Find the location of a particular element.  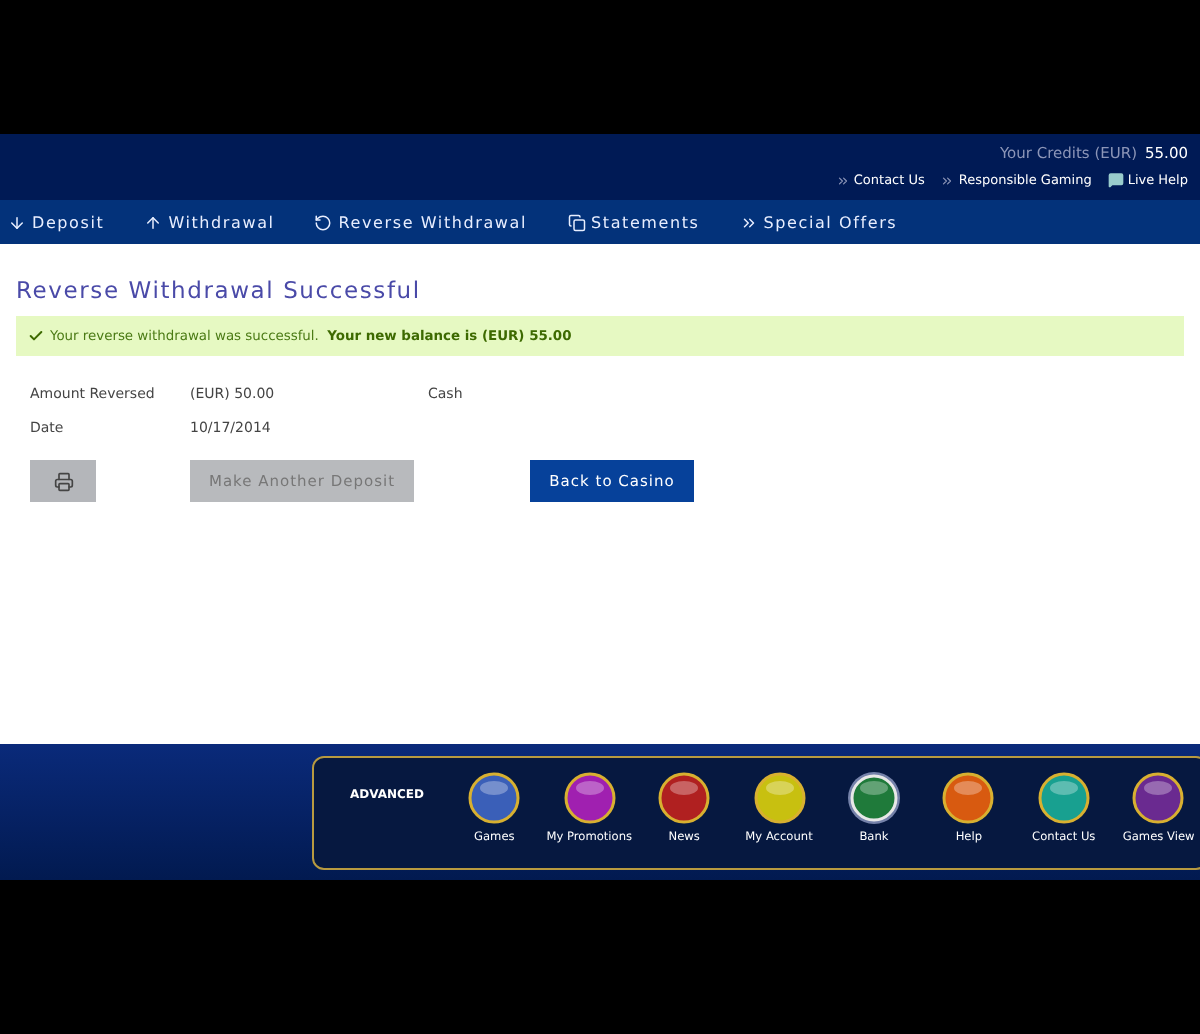

document-icon is located at coordinates (576, 222).